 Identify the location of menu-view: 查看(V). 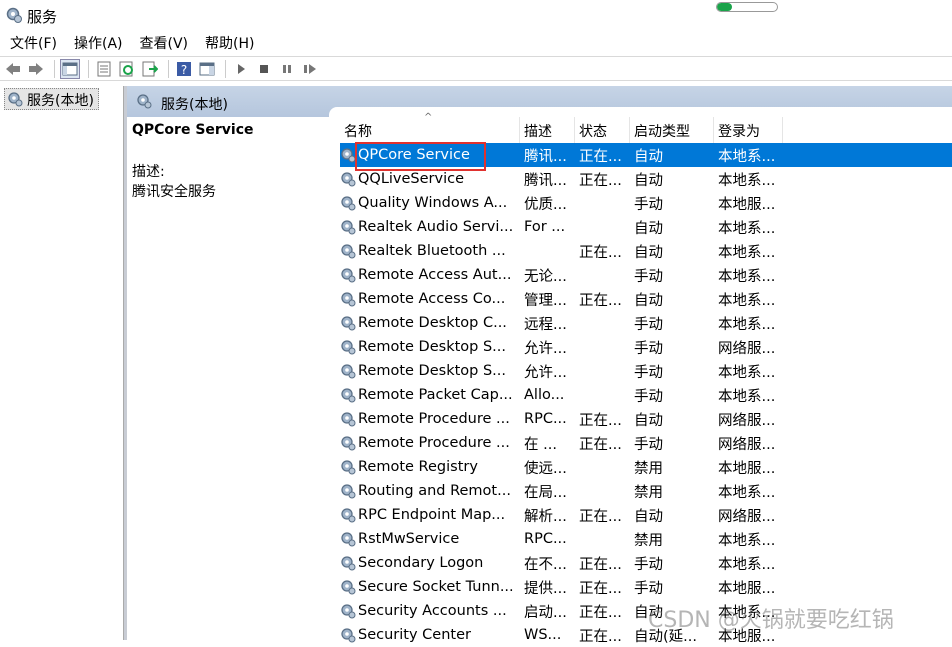
(164, 43).